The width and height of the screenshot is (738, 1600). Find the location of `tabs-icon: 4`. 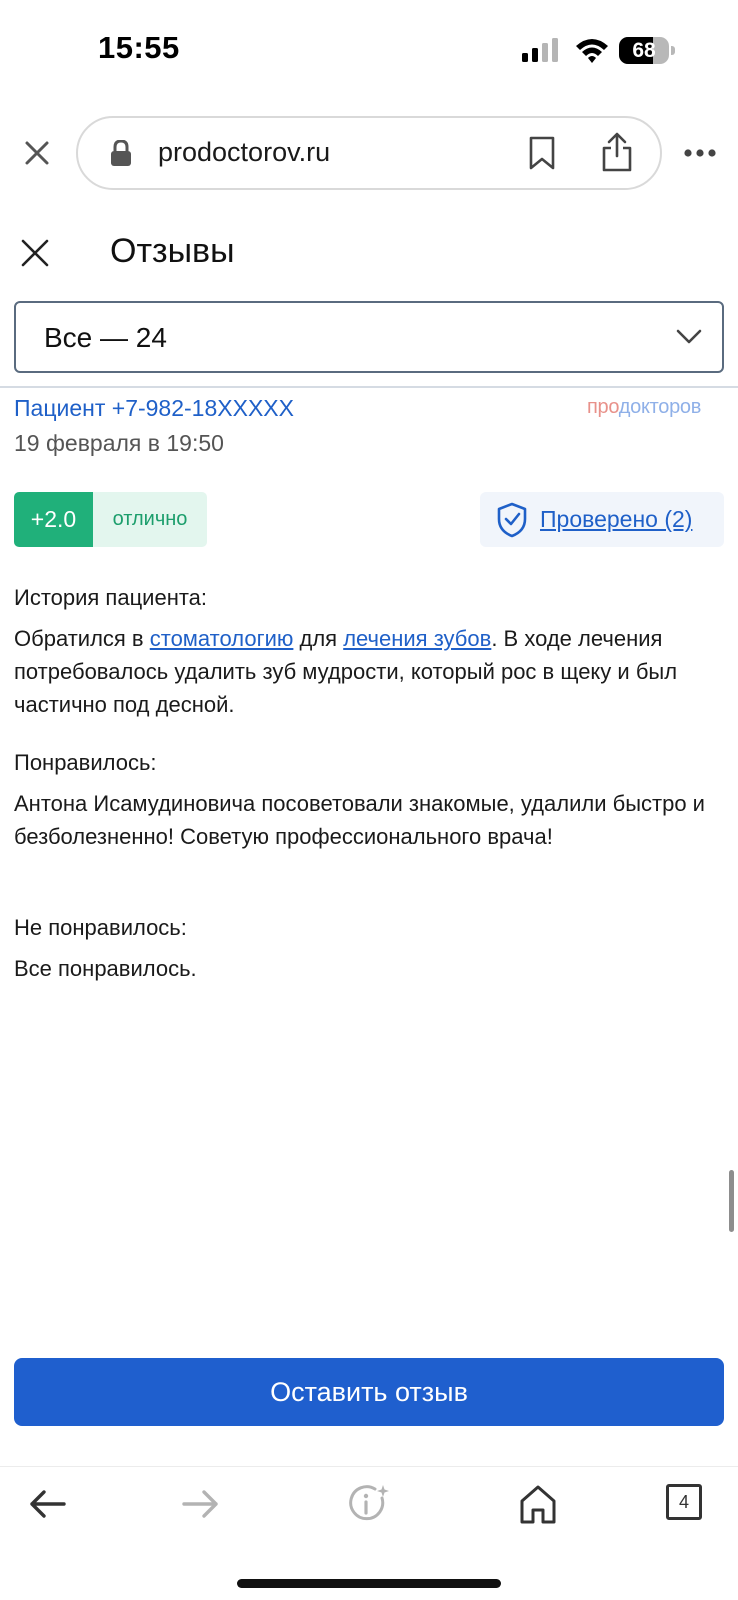

tabs-icon: 4 is located at coordinates (684, 1502).